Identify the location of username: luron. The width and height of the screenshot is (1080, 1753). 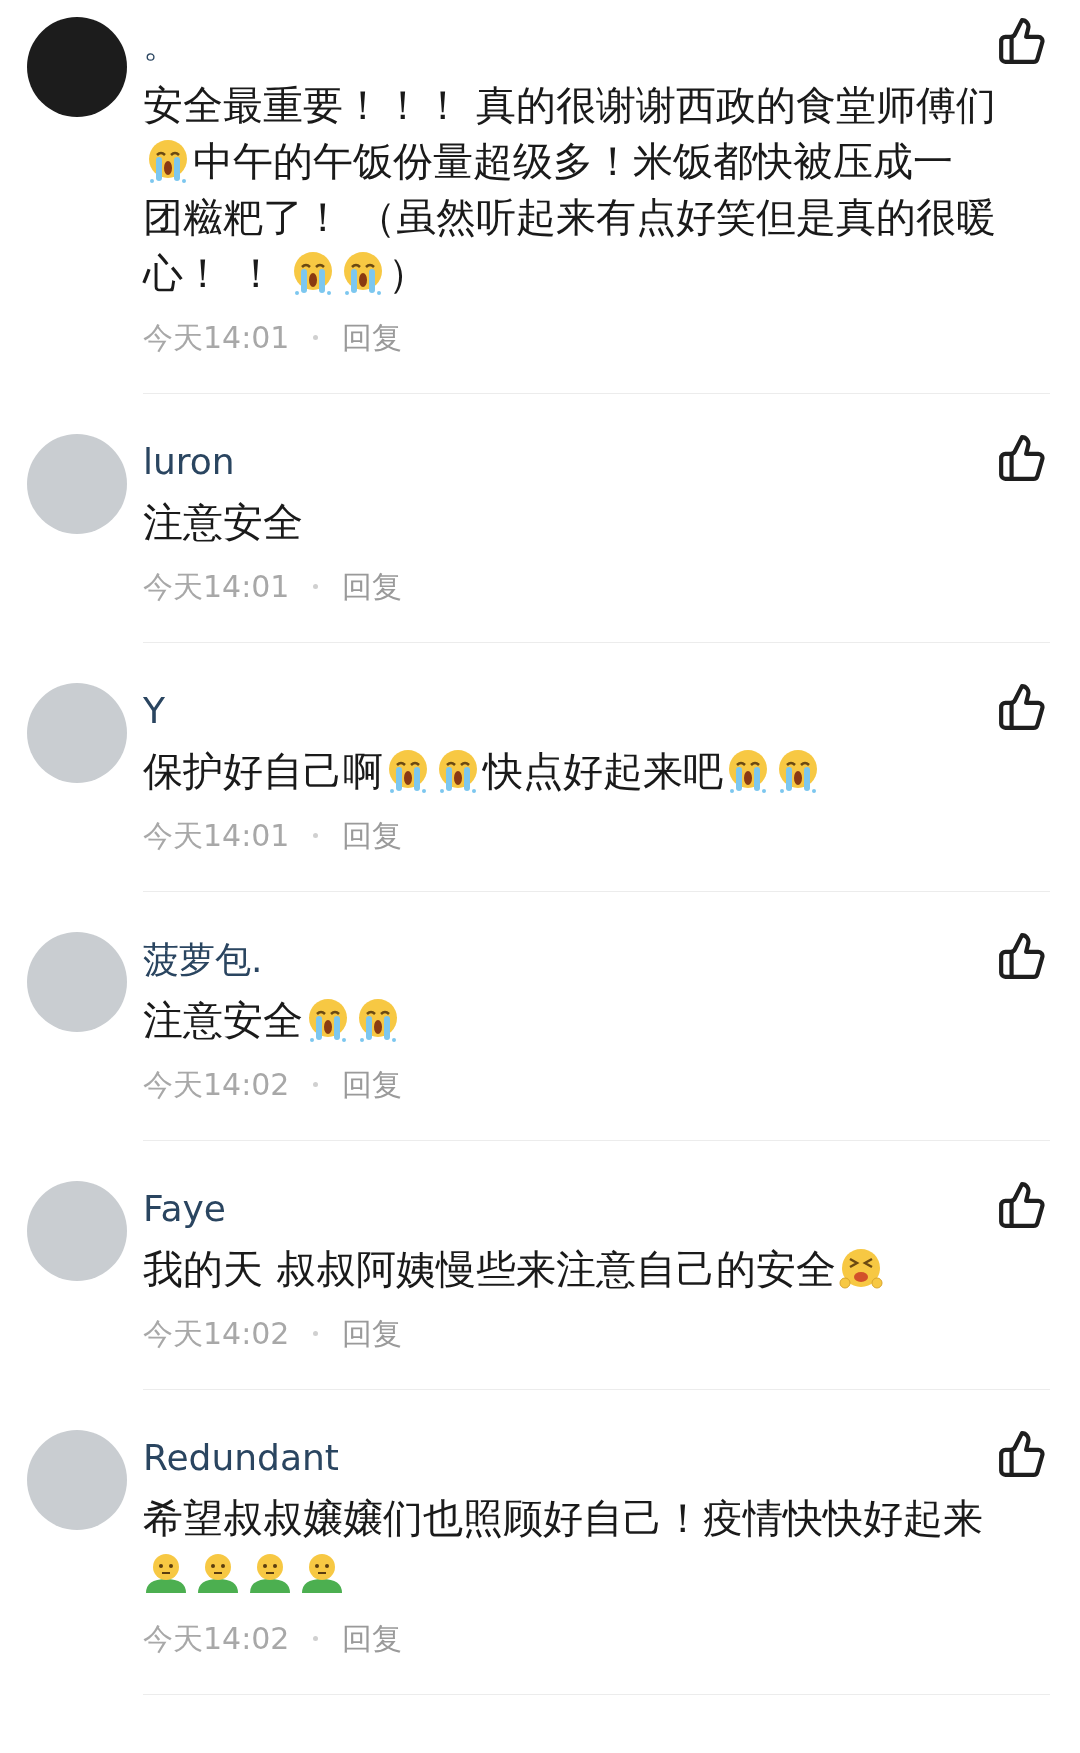
(189, 462).